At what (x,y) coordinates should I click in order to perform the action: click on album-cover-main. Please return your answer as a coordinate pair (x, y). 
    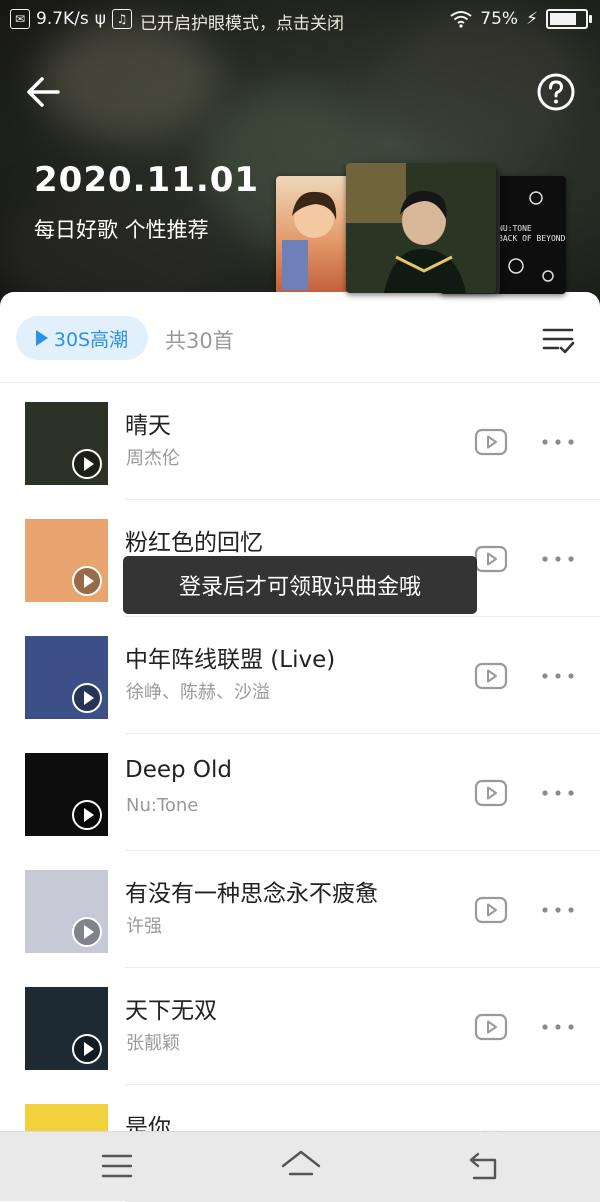
    Looking at the image, I should click on (421, 228).